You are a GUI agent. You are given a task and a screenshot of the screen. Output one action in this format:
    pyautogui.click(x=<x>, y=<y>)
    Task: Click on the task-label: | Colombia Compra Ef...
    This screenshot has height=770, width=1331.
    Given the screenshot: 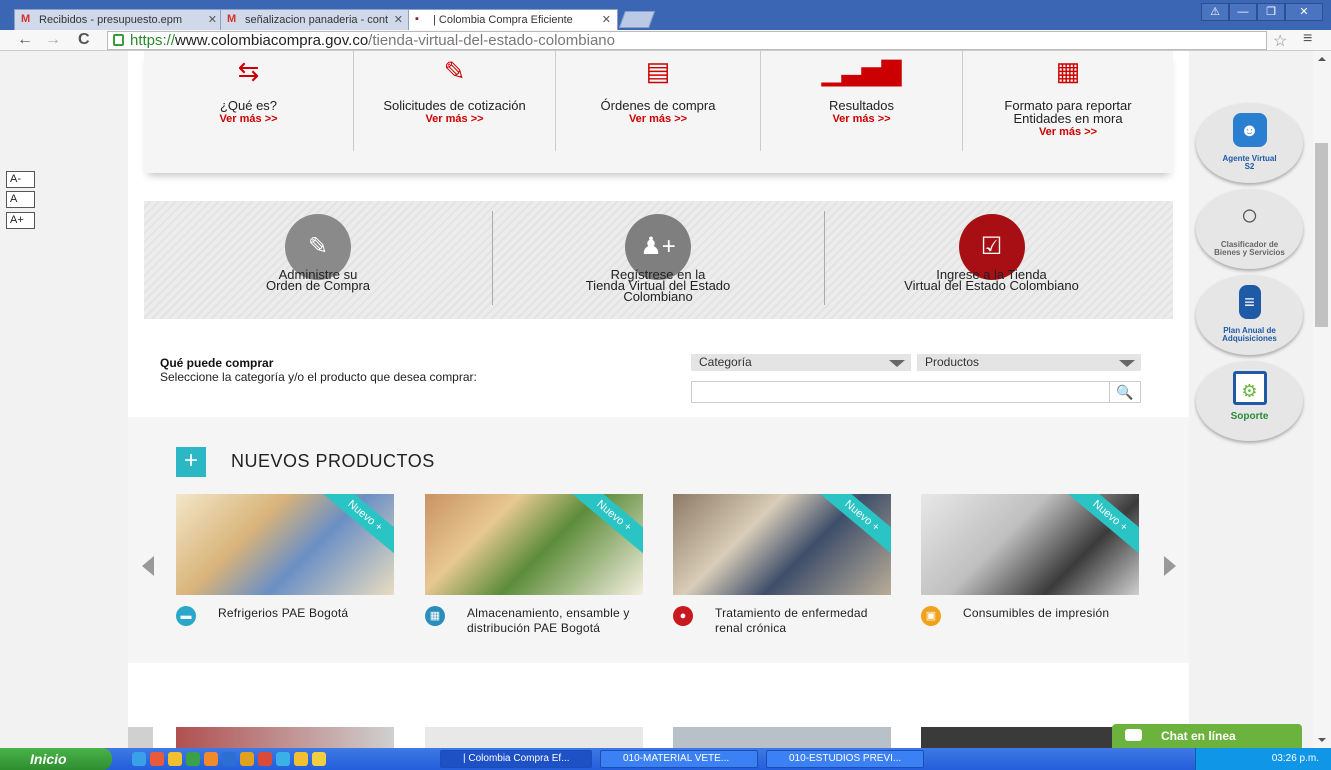 What is the action you would take?
    pyautogui.click(x=516, y=758)
    